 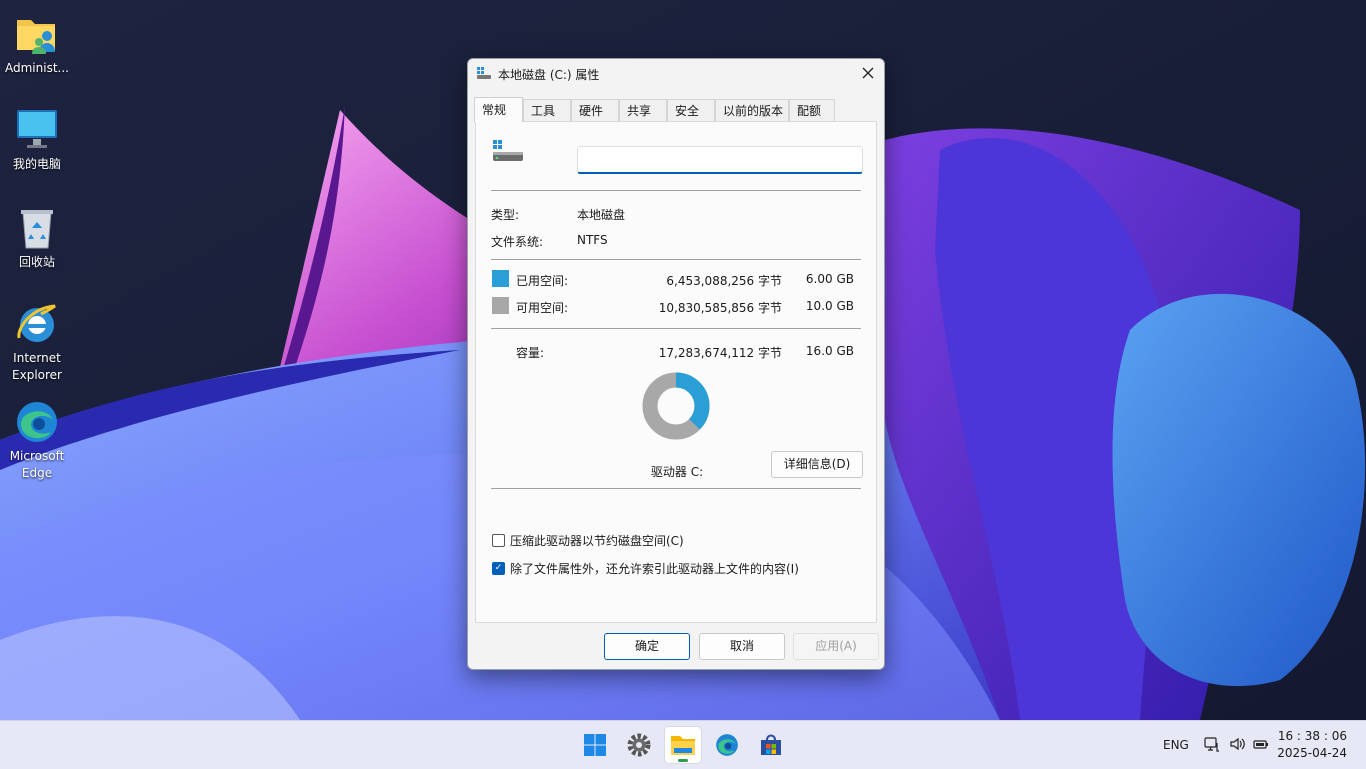 I want to click on monitor-icon, so click(x=37, y=129).